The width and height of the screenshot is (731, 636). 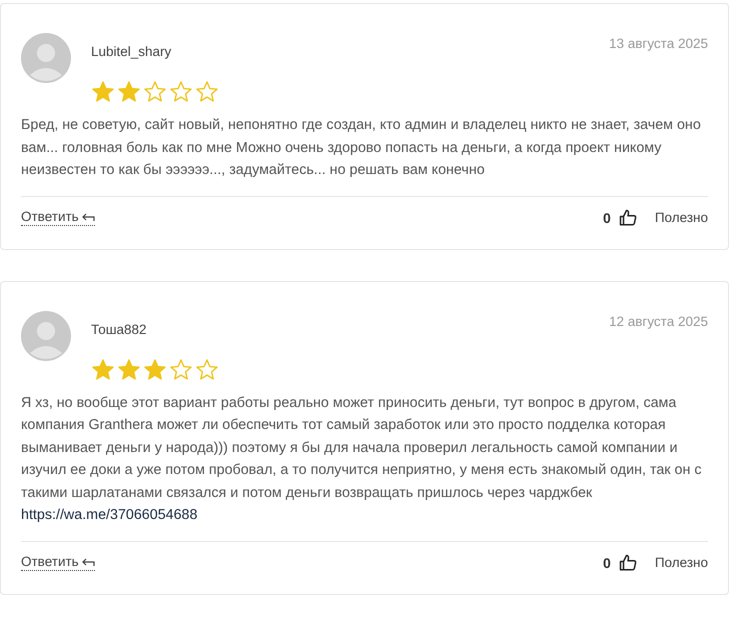 I want to click on author-name: Lubitel_shary, so click(x=131, y=51).